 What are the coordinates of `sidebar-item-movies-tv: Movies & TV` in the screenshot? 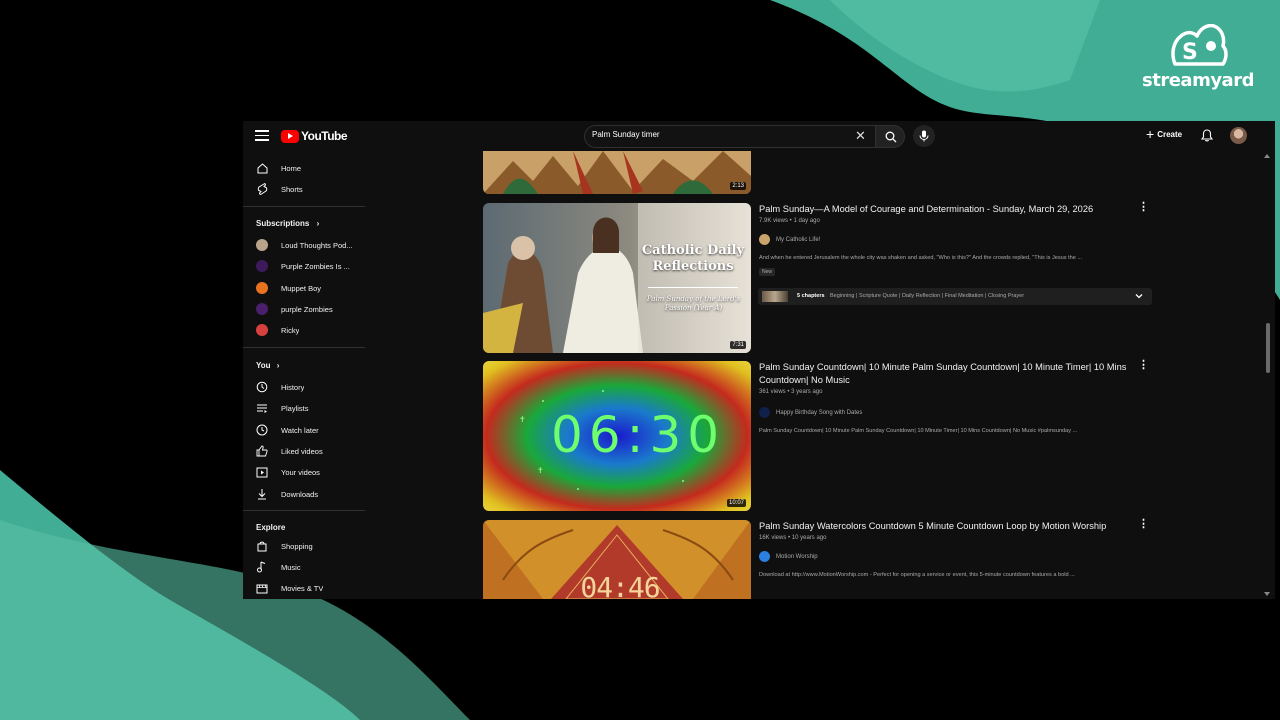 It's located at (311, 588).